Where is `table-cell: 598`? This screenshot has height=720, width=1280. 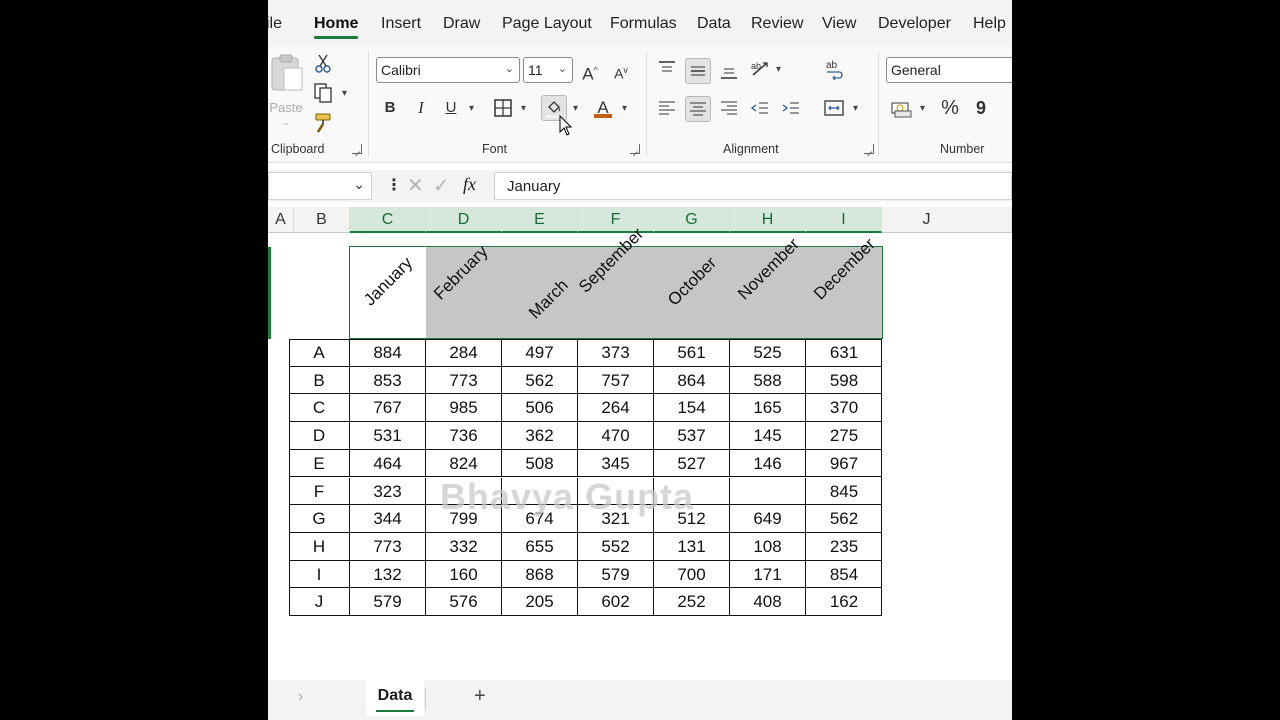
table-cell: 598 is located at coordinates (844, 381).